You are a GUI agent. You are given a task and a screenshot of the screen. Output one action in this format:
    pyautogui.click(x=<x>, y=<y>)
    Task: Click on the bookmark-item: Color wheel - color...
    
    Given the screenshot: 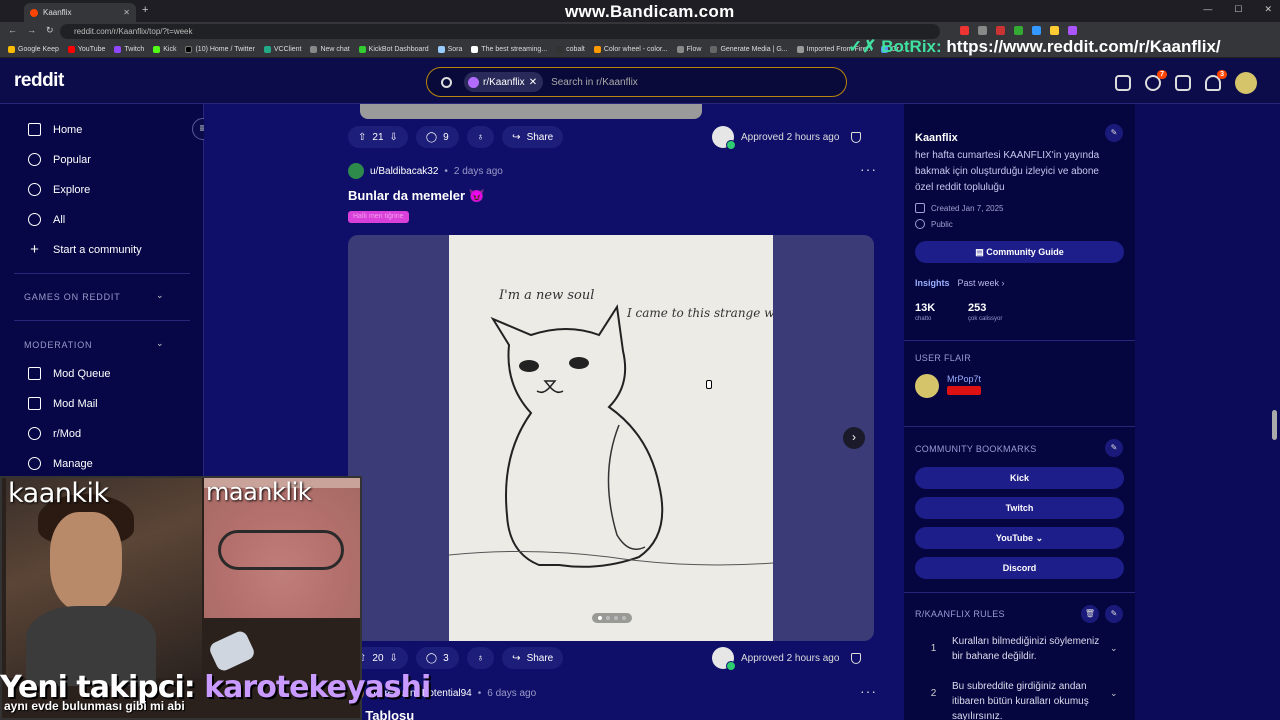 What is the action you would take?
    pyautogui.click(x=630, y=49)
    